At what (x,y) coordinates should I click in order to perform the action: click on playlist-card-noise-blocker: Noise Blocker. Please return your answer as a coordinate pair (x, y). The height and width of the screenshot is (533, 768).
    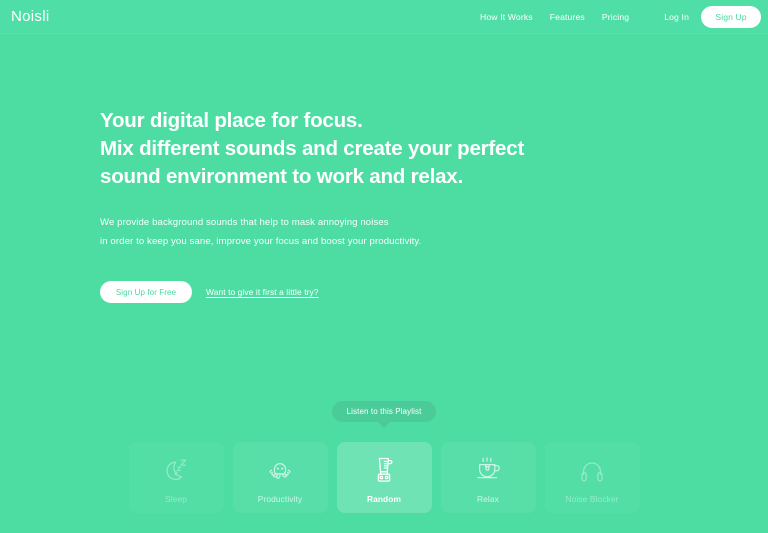
    Looking at the image, I should click on (592, 477).